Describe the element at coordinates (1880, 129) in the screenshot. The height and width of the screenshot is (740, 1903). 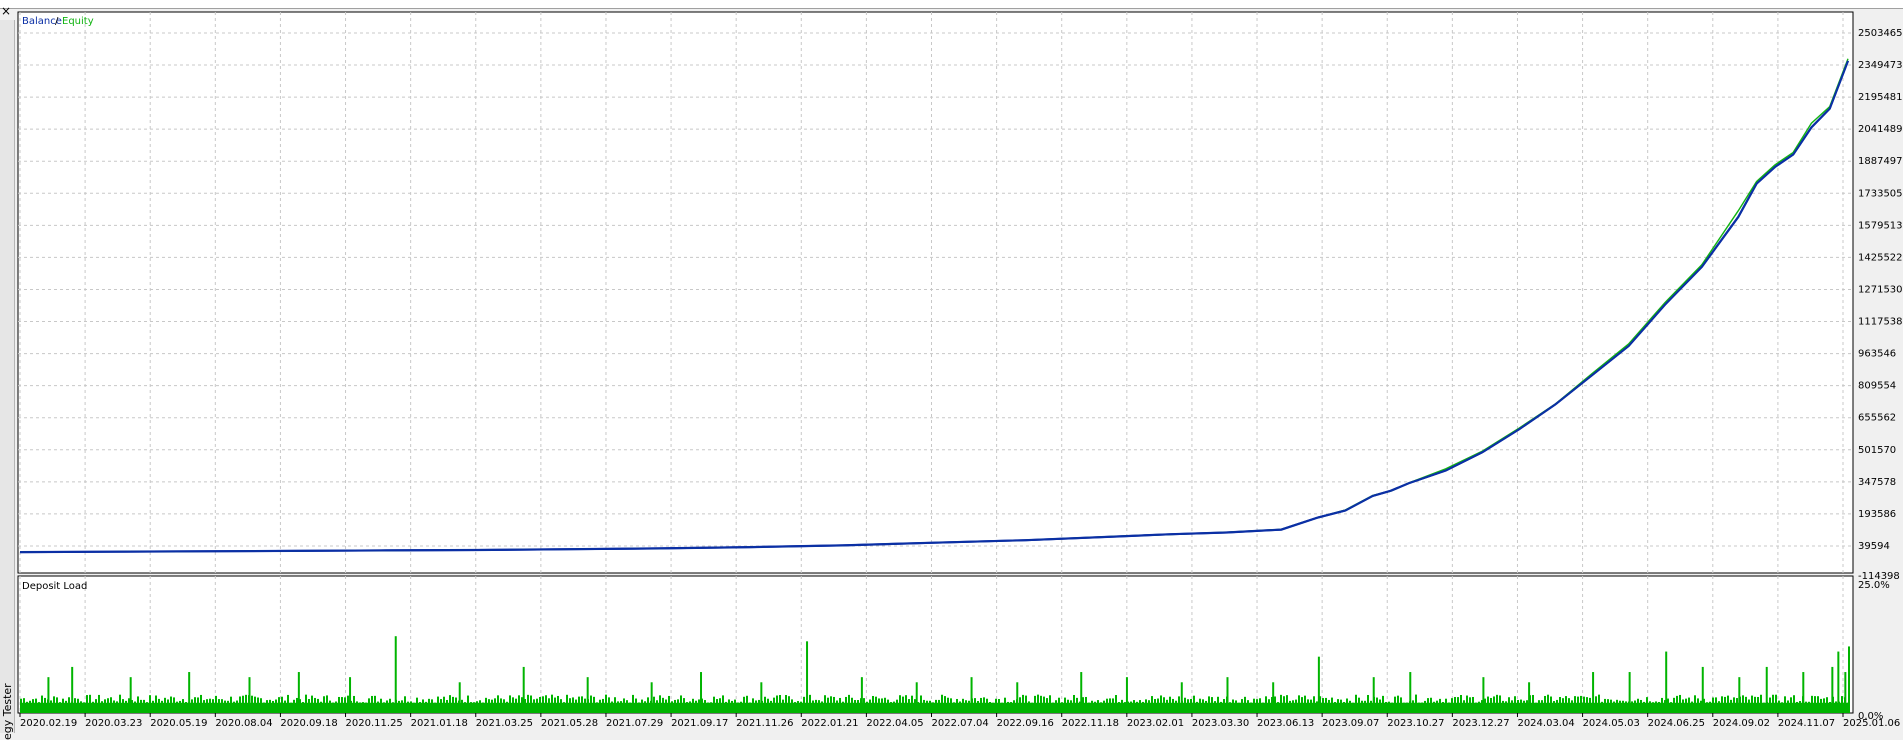
I see `y-tick-label: 2041489` at that location.